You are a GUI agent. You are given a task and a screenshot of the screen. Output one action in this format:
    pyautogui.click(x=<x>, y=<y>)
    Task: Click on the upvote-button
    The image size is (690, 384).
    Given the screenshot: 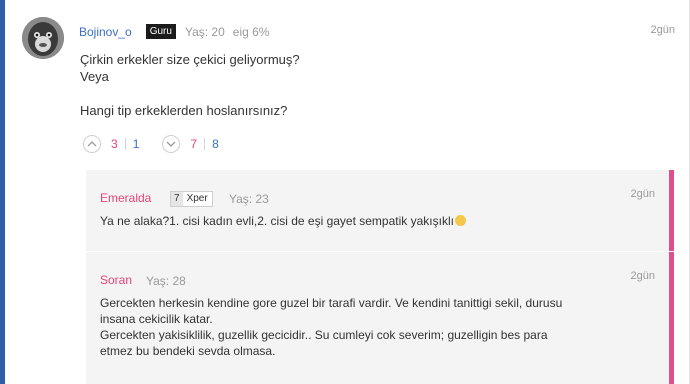 What is the action you would take?
    pyautogui.click(x=92, y=144)
    